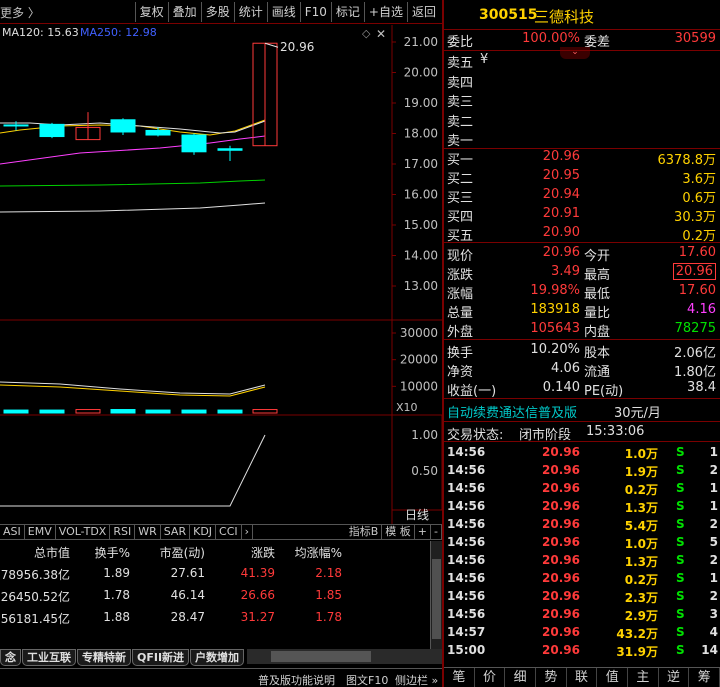  Describe the element at coordinates (283, 12) in the screenshot. I see `toolbar-button-4: 画线` at that location.